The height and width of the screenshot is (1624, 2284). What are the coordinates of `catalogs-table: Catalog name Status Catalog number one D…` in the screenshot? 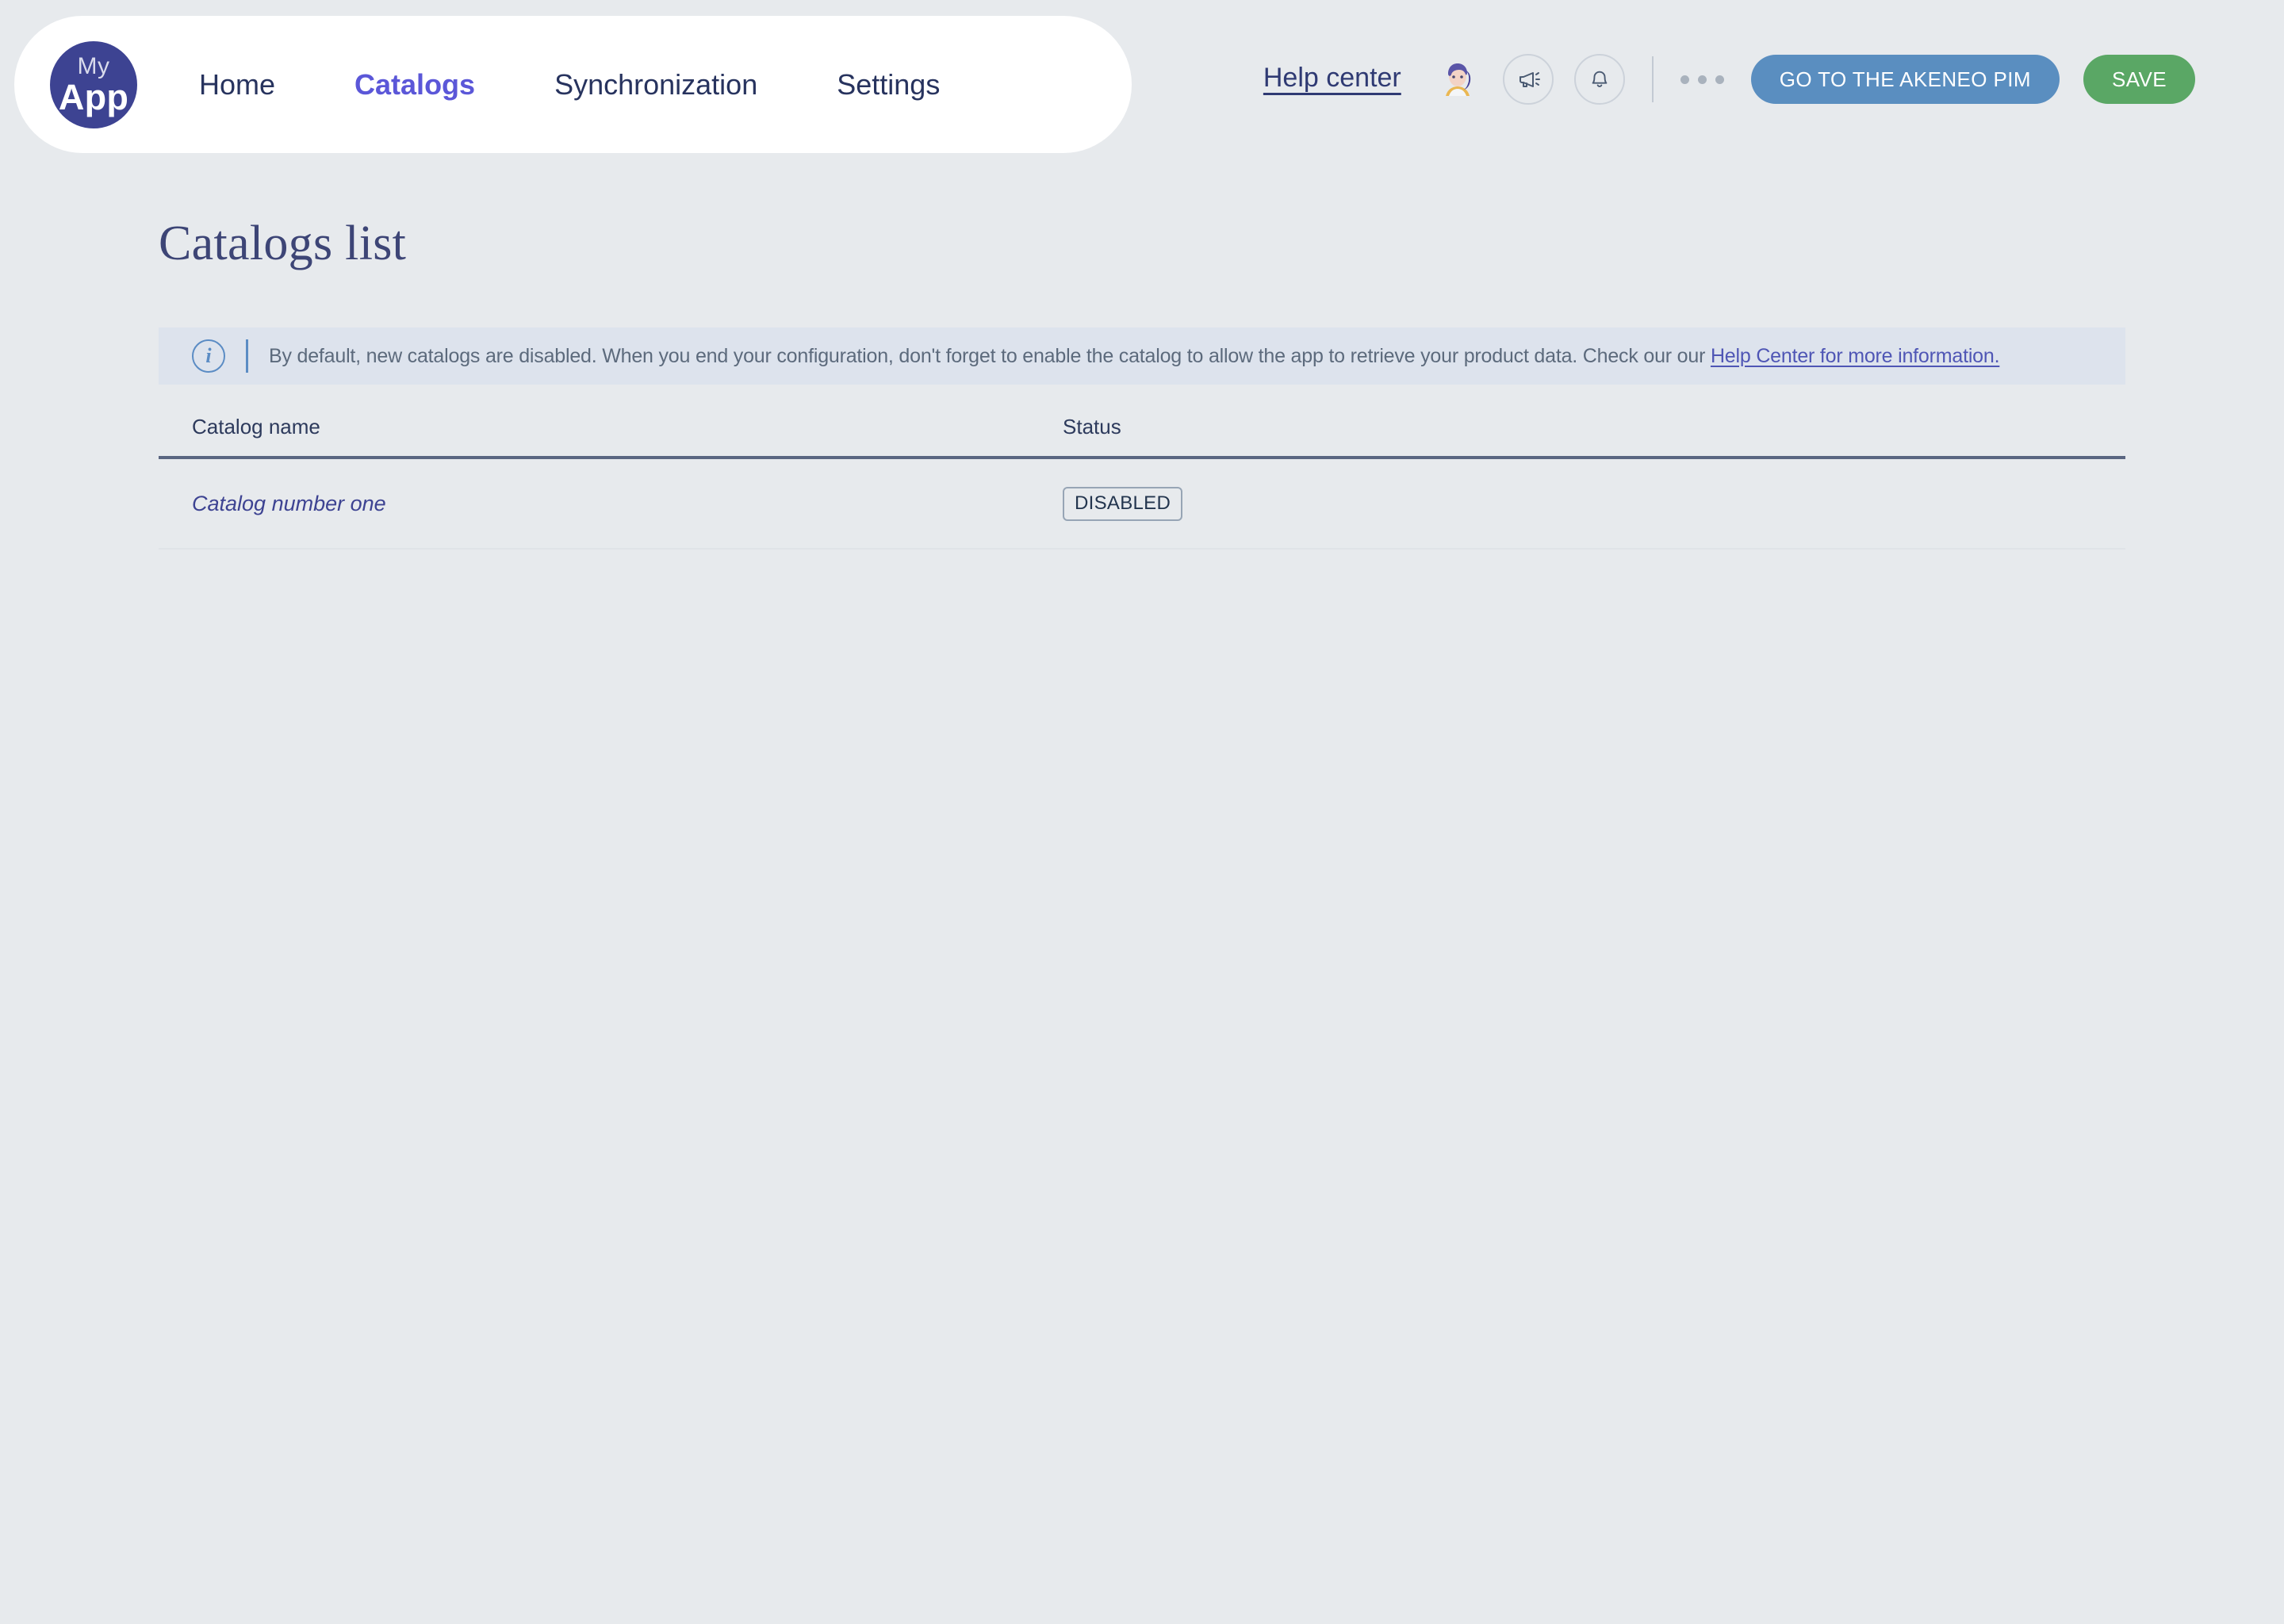 It's located at (1142, 478).